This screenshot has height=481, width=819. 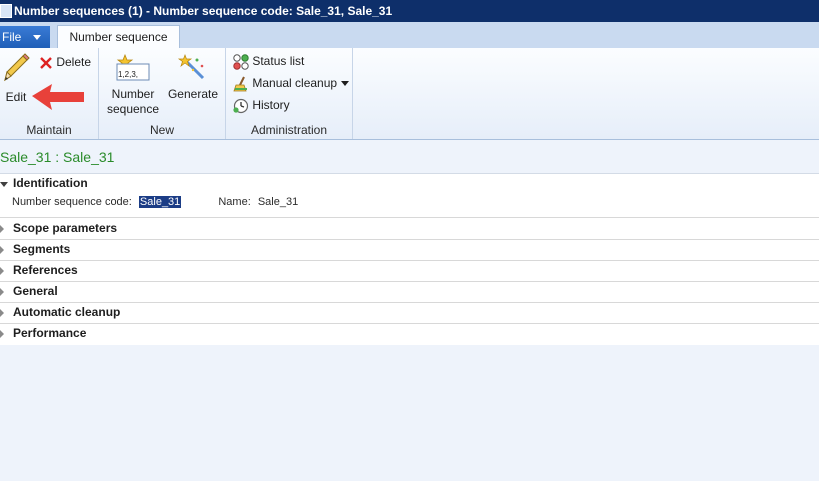 What do you see at coordinates (42, 249) in the screenshot?
I see `fasttab-label: Segments` at bounding box center [42, 249].